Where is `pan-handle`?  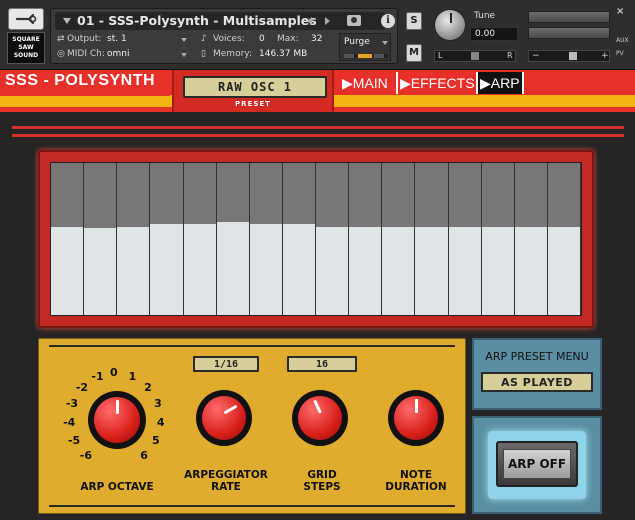 pan-handle is located at coordinates (475, 56).